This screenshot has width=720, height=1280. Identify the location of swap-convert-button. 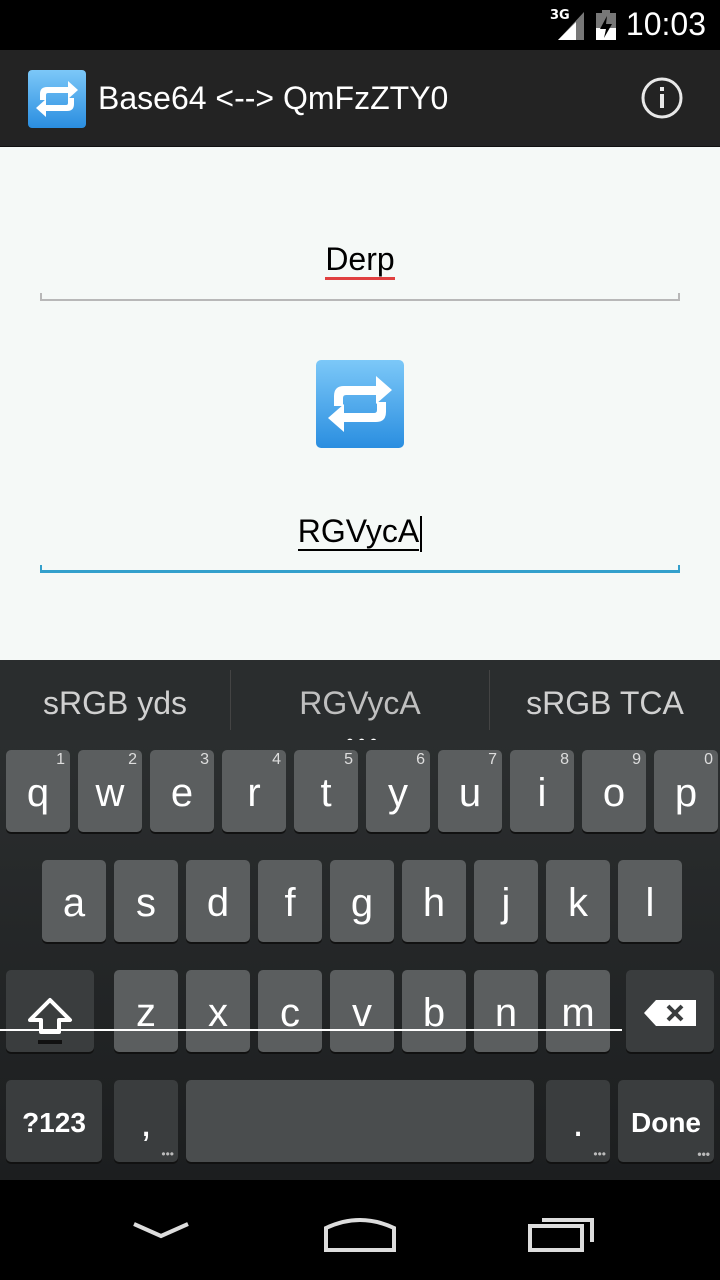
(360, 404).